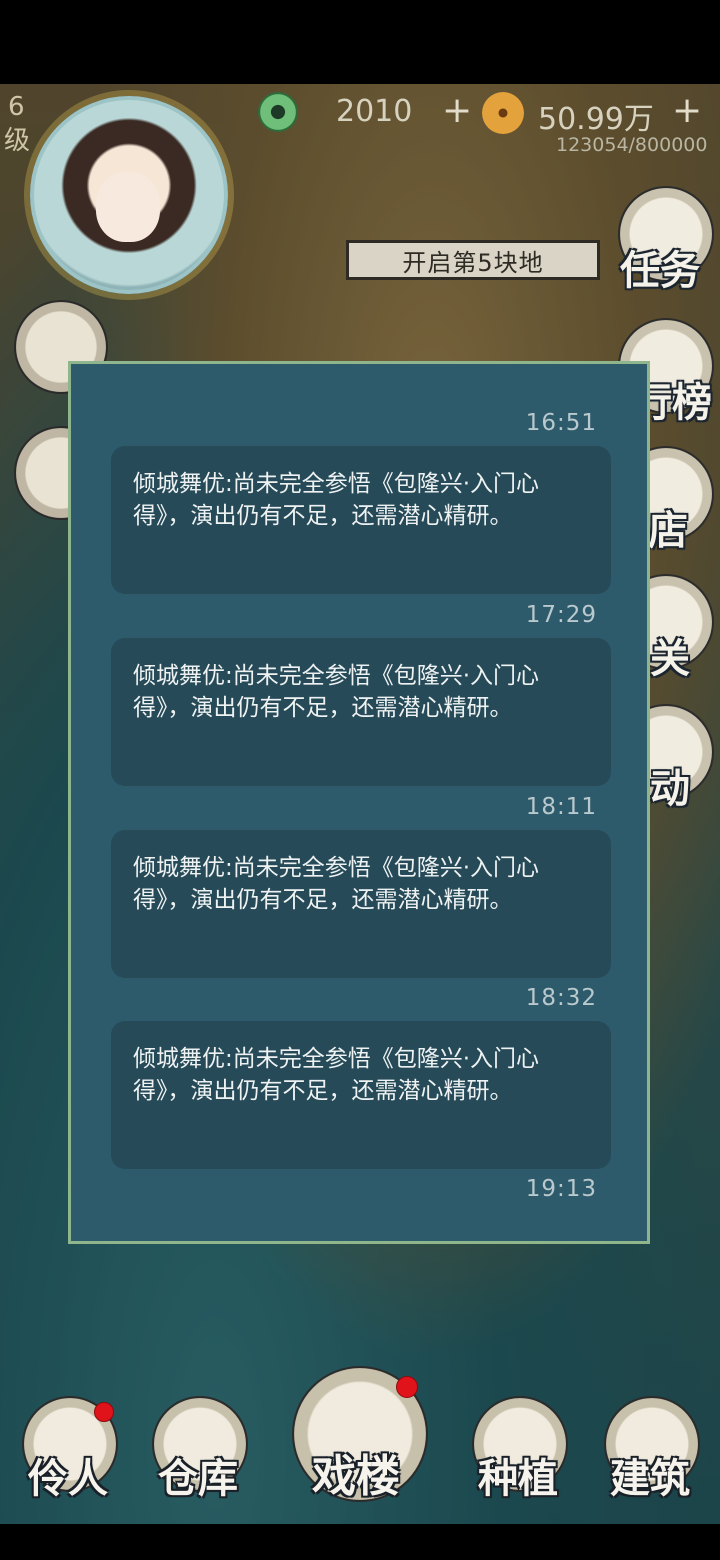  Describe the element at coordinates (68, 1479) in the screenshot. I see `nav-label: 伶人` at that location.